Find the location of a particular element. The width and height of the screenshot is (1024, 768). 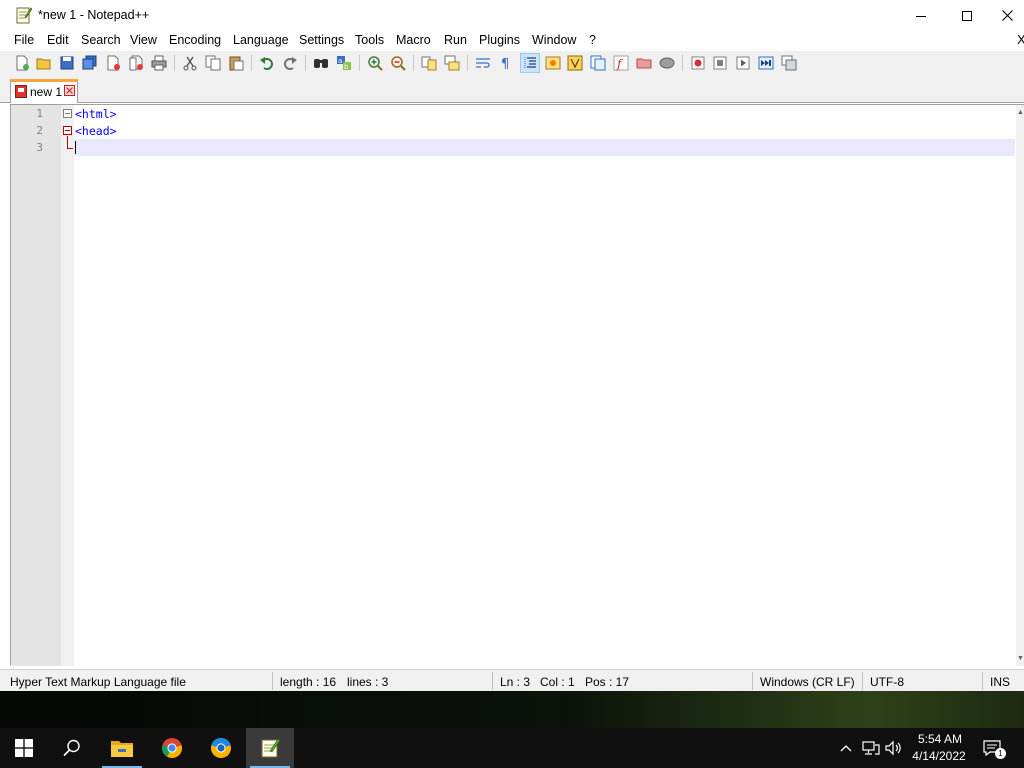

chromium-browser-button is located at coordinates (221, 748).